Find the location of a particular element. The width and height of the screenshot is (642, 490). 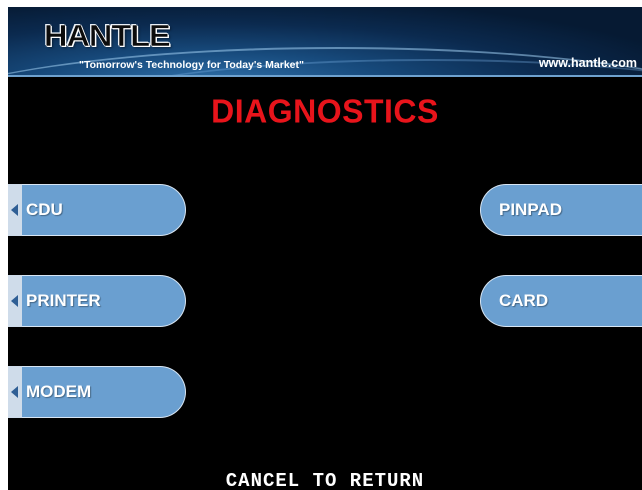

button-label: CDU is located at coordinates (44, 209).